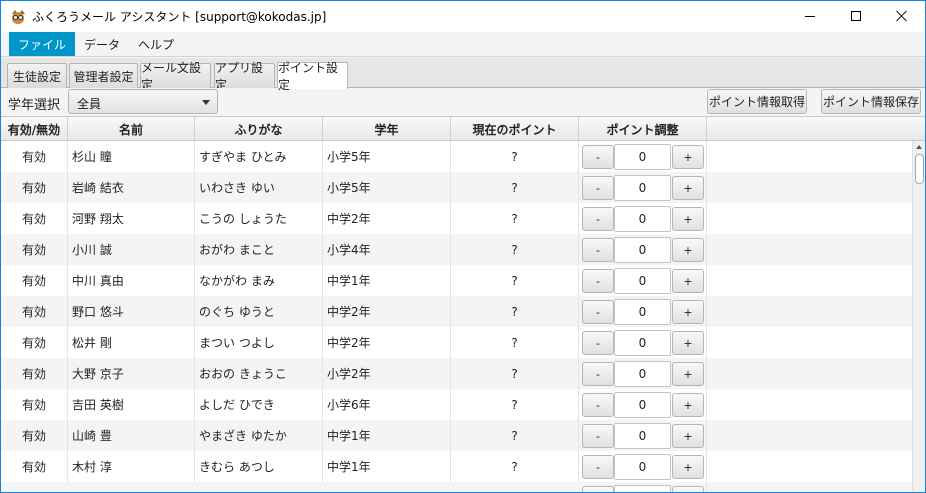  What do you see at coordinates (810, 16) in the screenshot?
I see `minimize-button` at bounding box center [810, 16].